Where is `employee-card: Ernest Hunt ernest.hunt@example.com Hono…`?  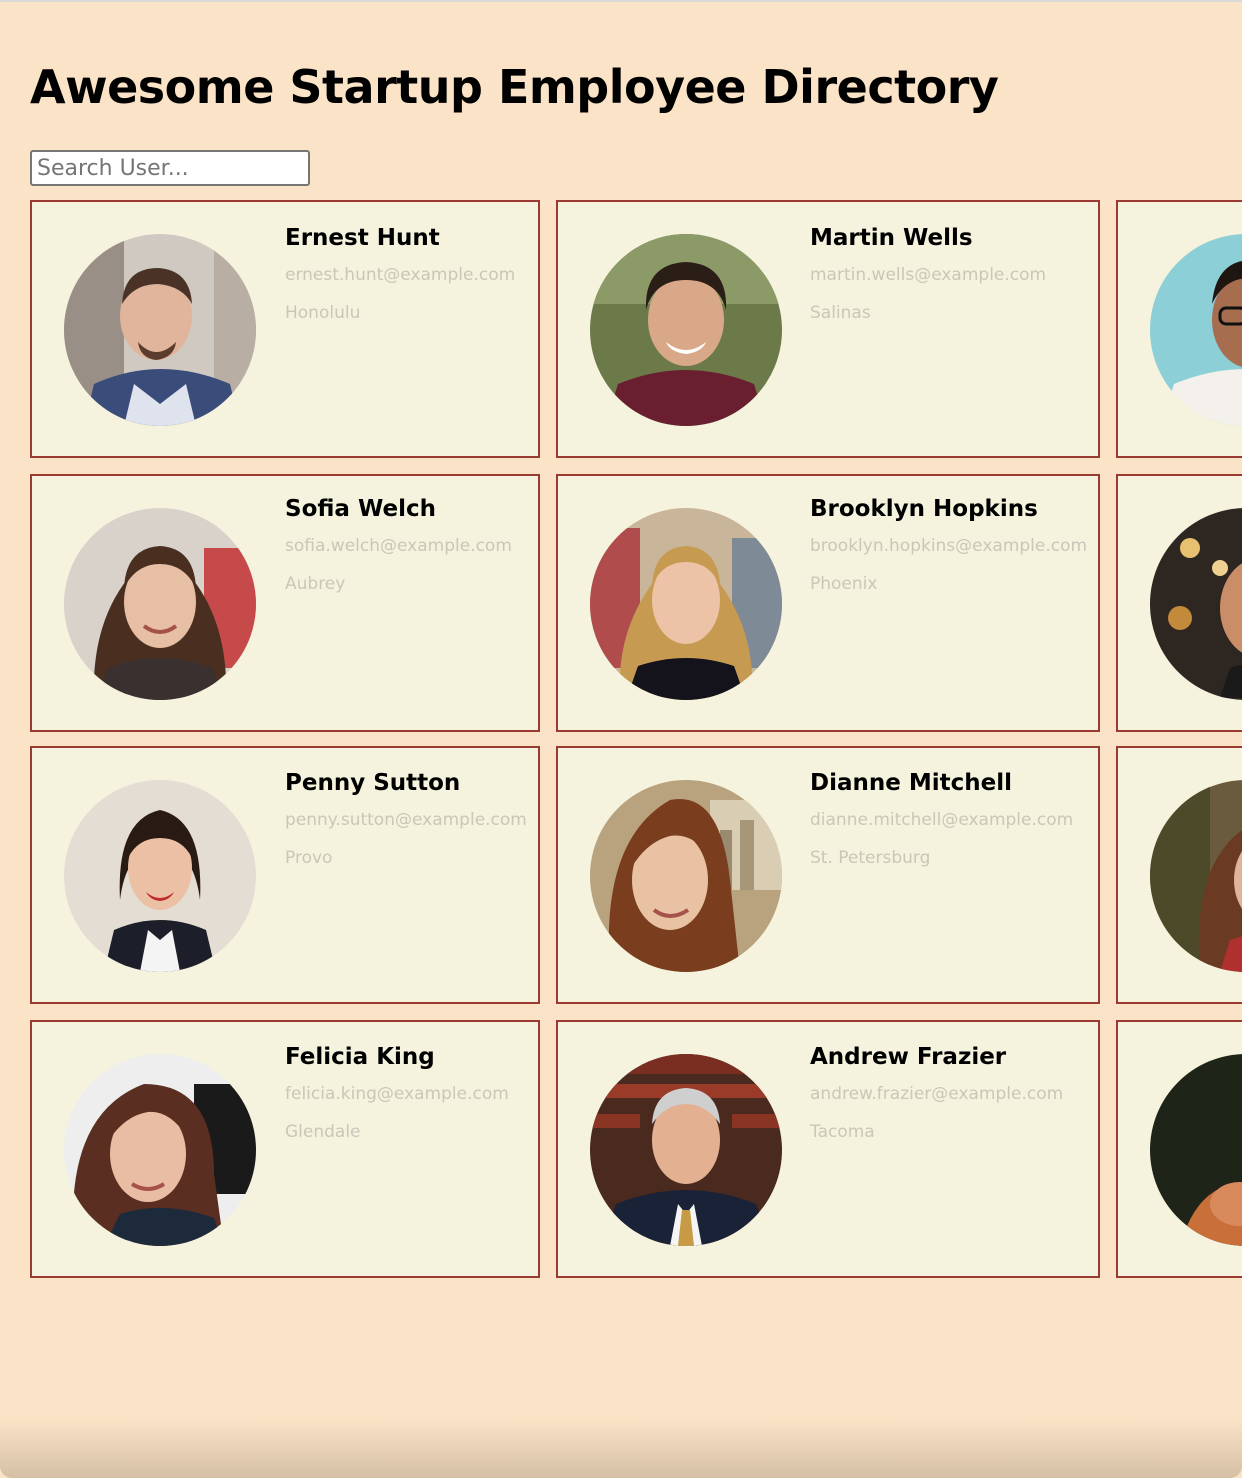
employee-card: Ernest Hunt ernest.hunt@example.com Hono… is located at coordinates (285, 329).